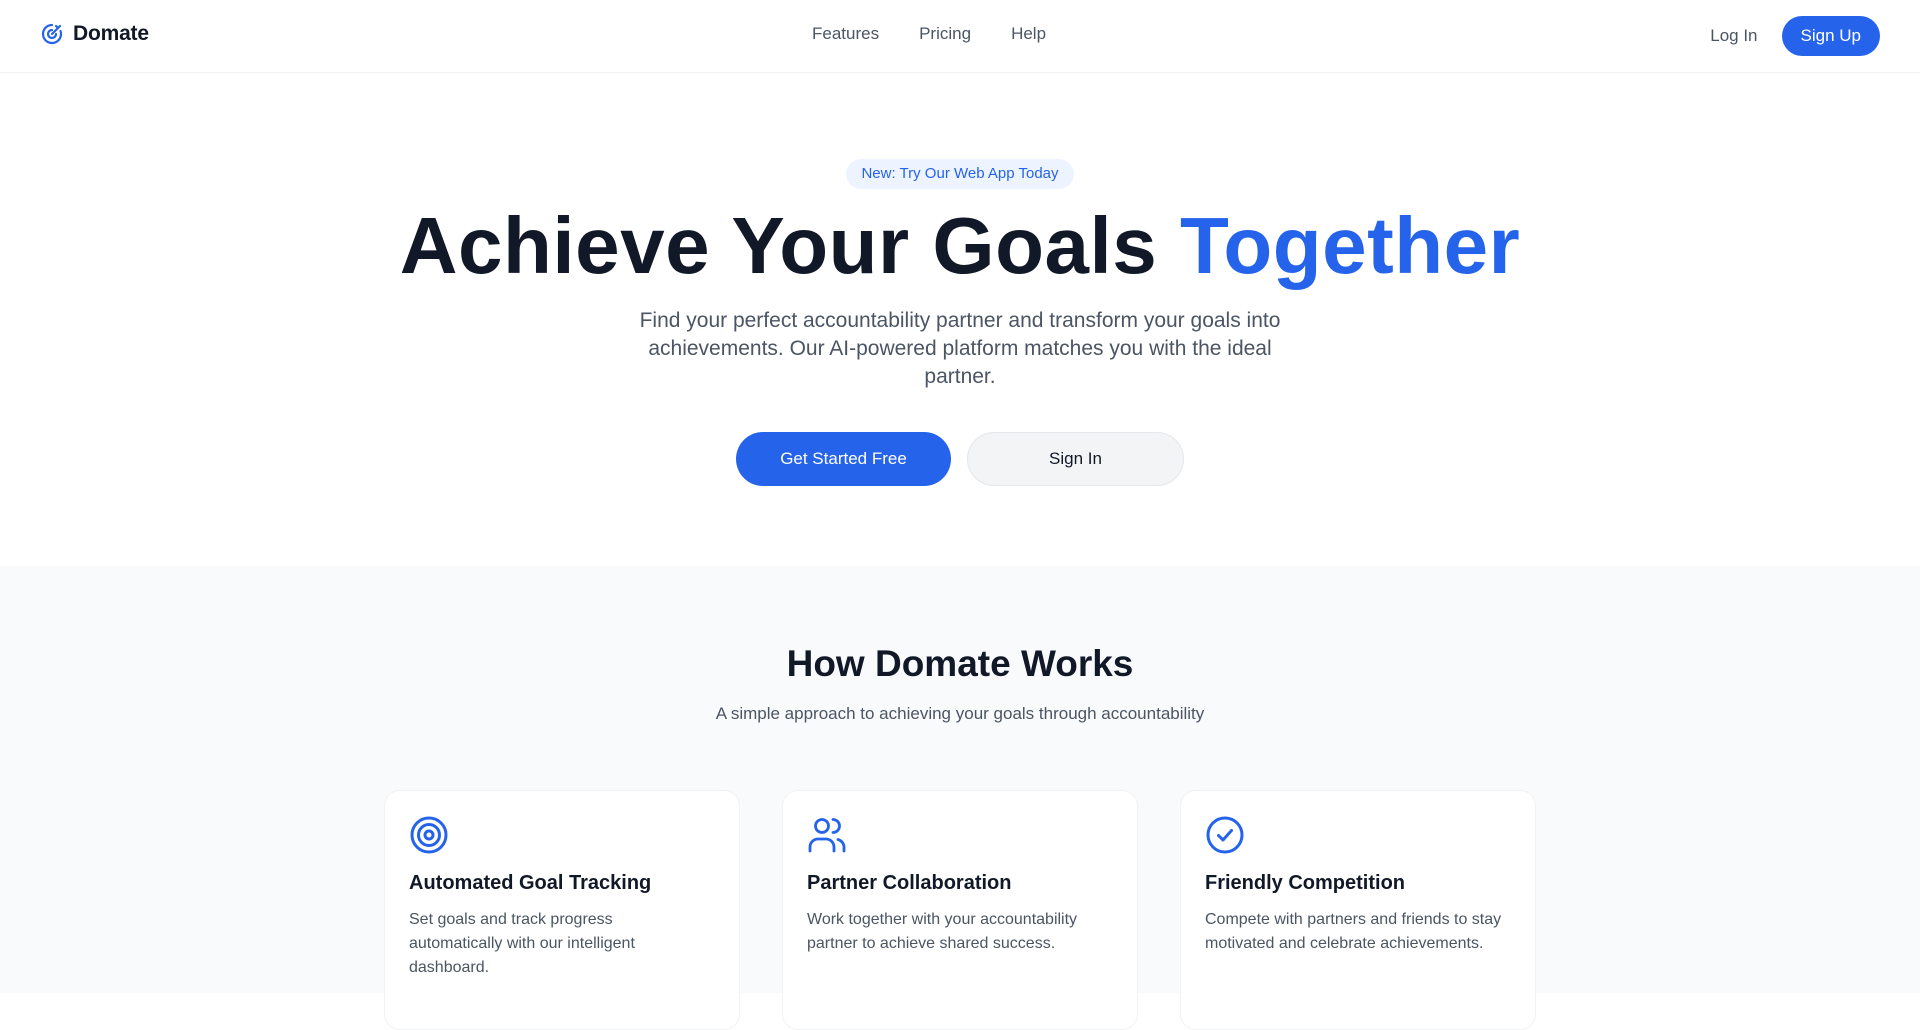 This screenshot has height=1030, width=1920. I want to click on card-title: Automated Goal Tracking, so click(530, 883).